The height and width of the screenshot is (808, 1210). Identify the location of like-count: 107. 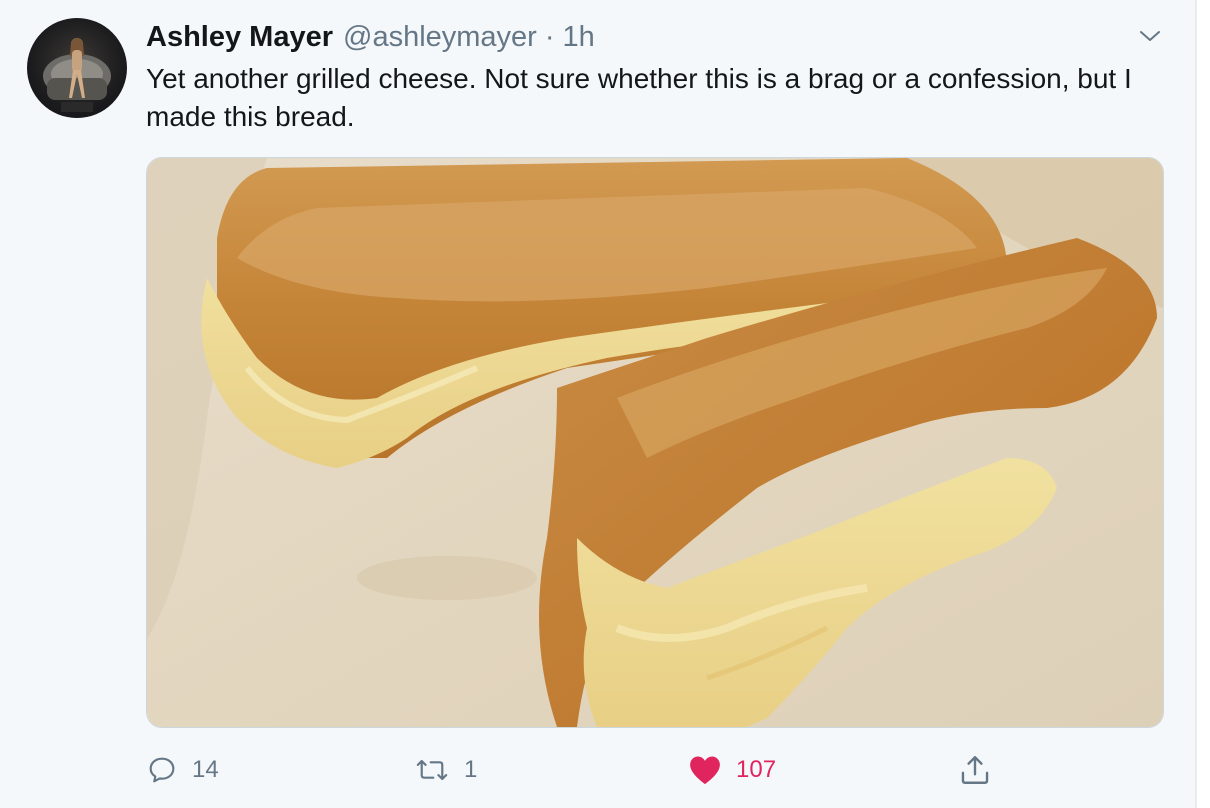
(756, 769).